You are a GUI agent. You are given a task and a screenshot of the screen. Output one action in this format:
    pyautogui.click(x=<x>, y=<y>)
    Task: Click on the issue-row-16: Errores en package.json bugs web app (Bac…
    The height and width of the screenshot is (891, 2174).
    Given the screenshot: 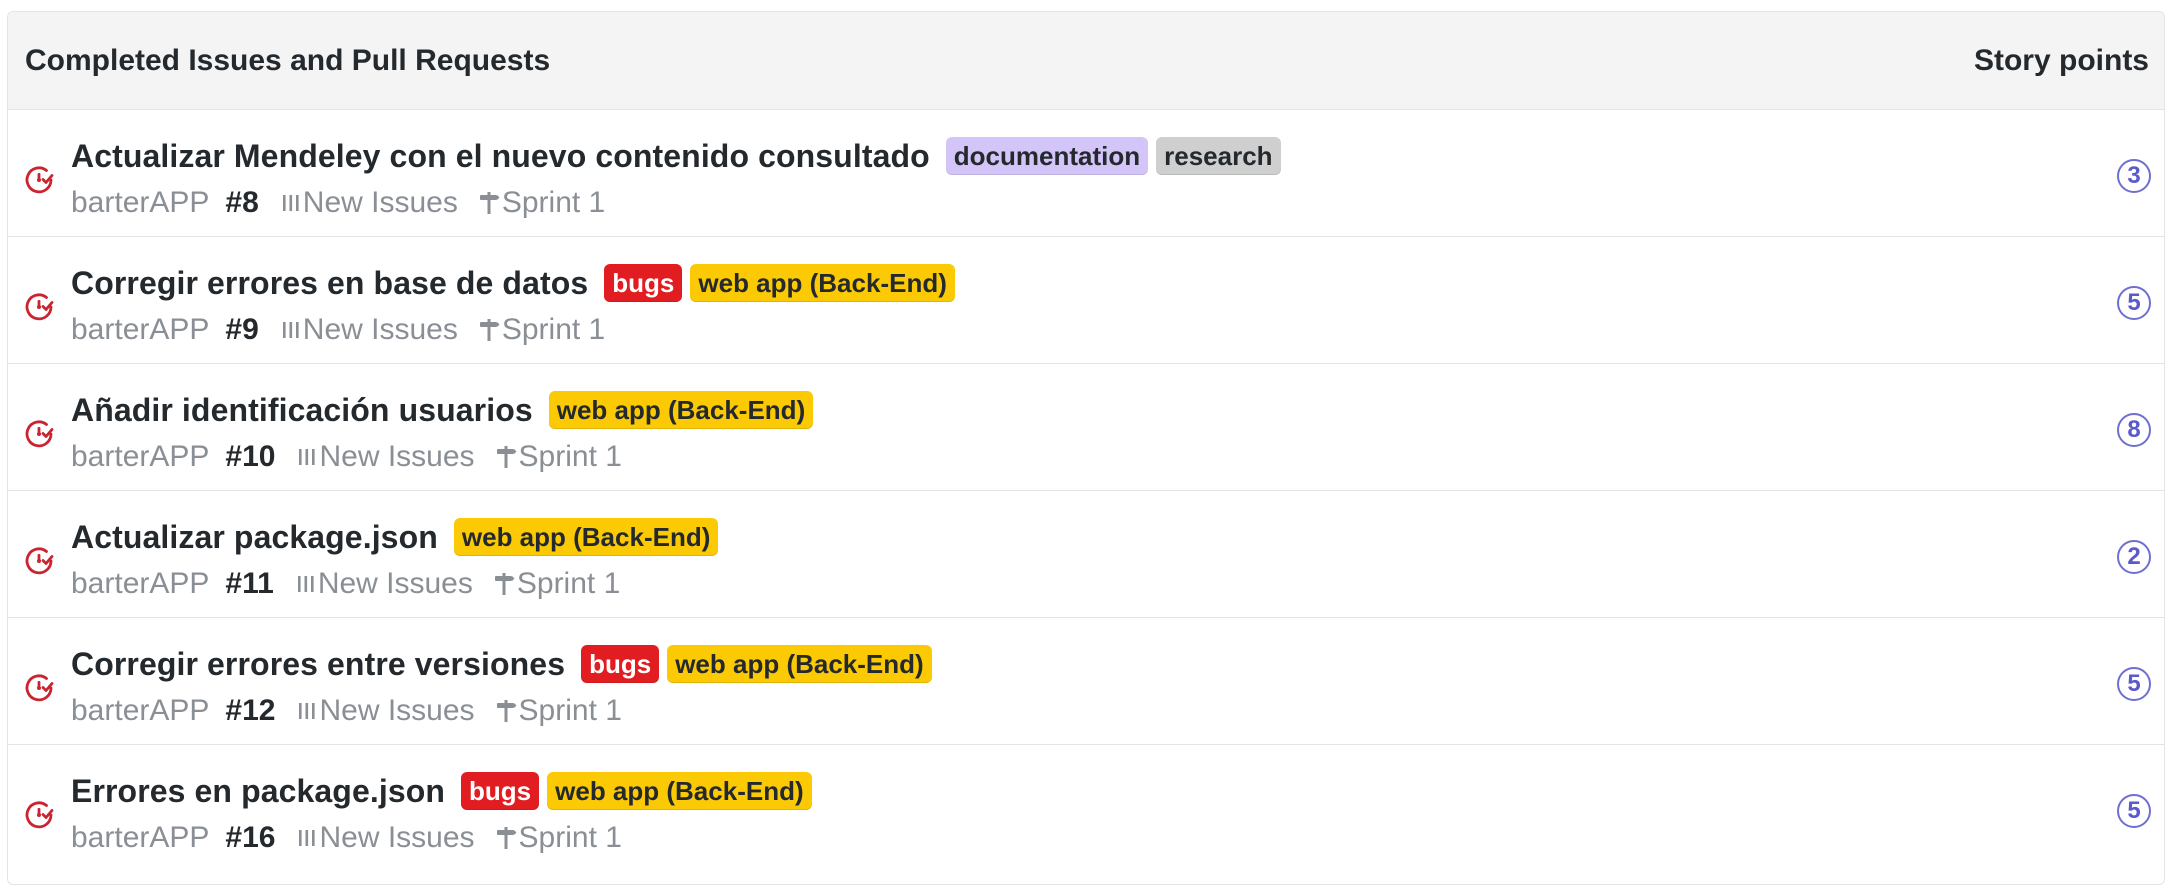 What is the action you would take?
    pyautogui.click(x=1086, y=808)
    